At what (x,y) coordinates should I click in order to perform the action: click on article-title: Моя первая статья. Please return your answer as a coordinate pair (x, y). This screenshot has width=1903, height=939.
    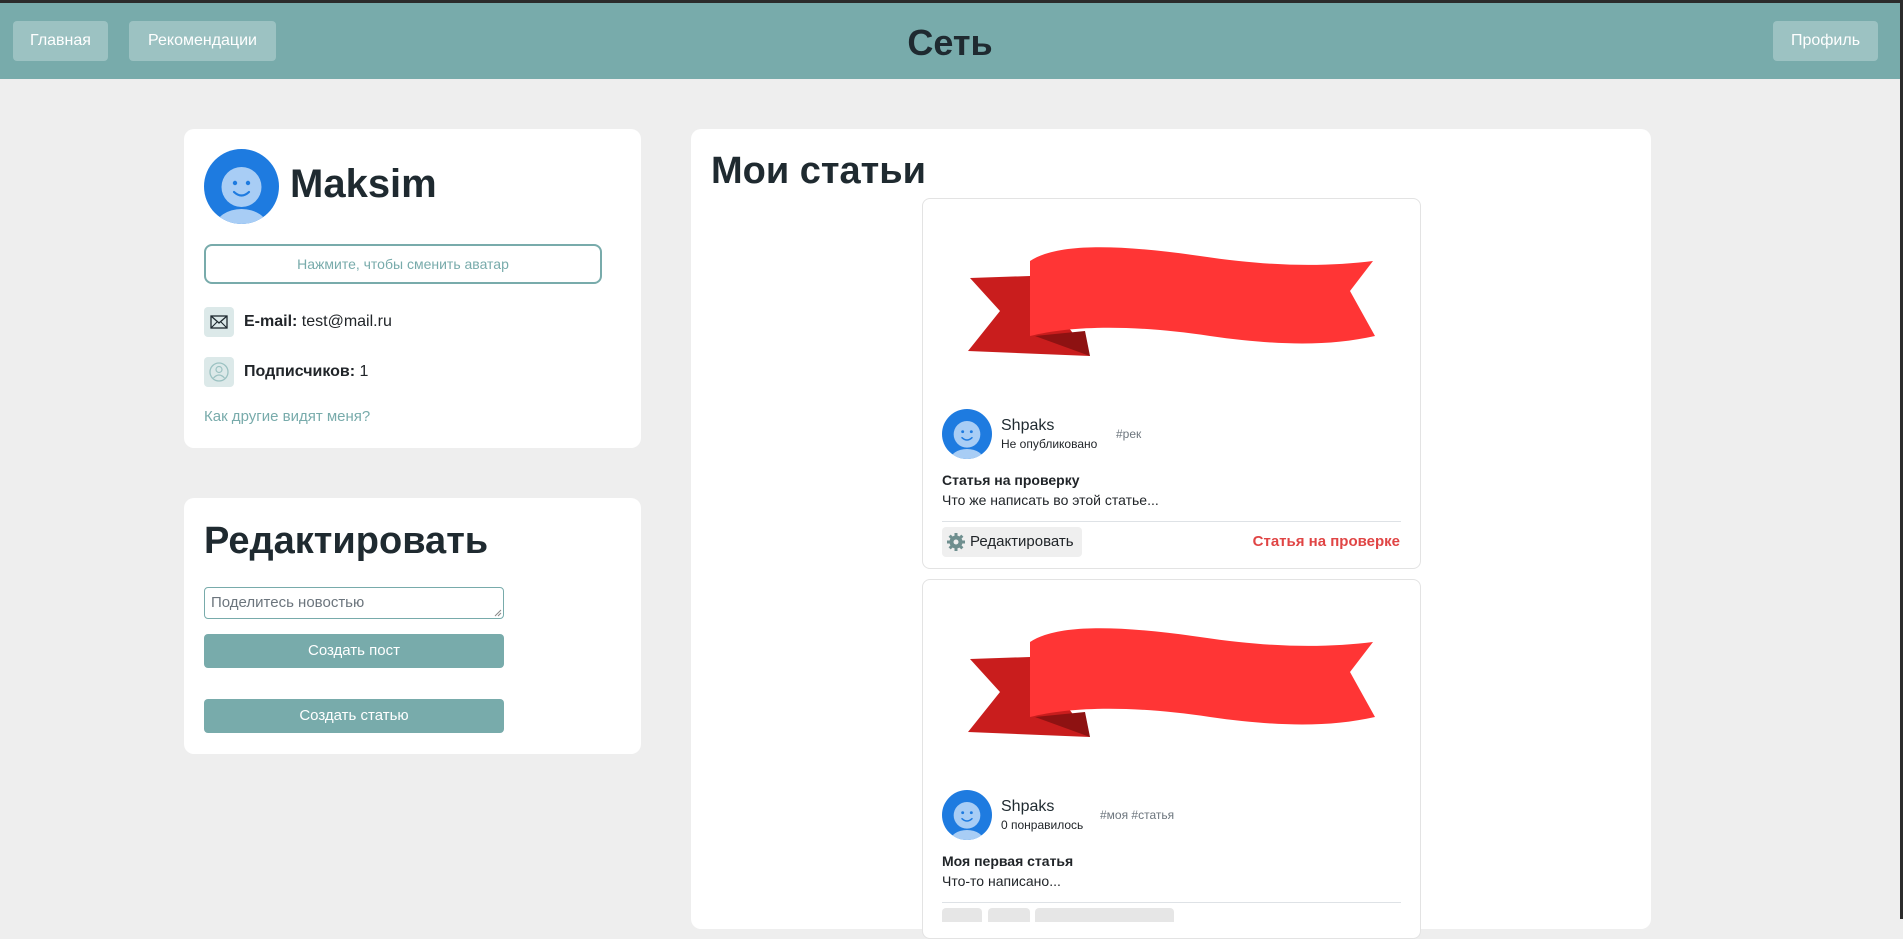
    Looking at the image, I should click on (1008, 861).